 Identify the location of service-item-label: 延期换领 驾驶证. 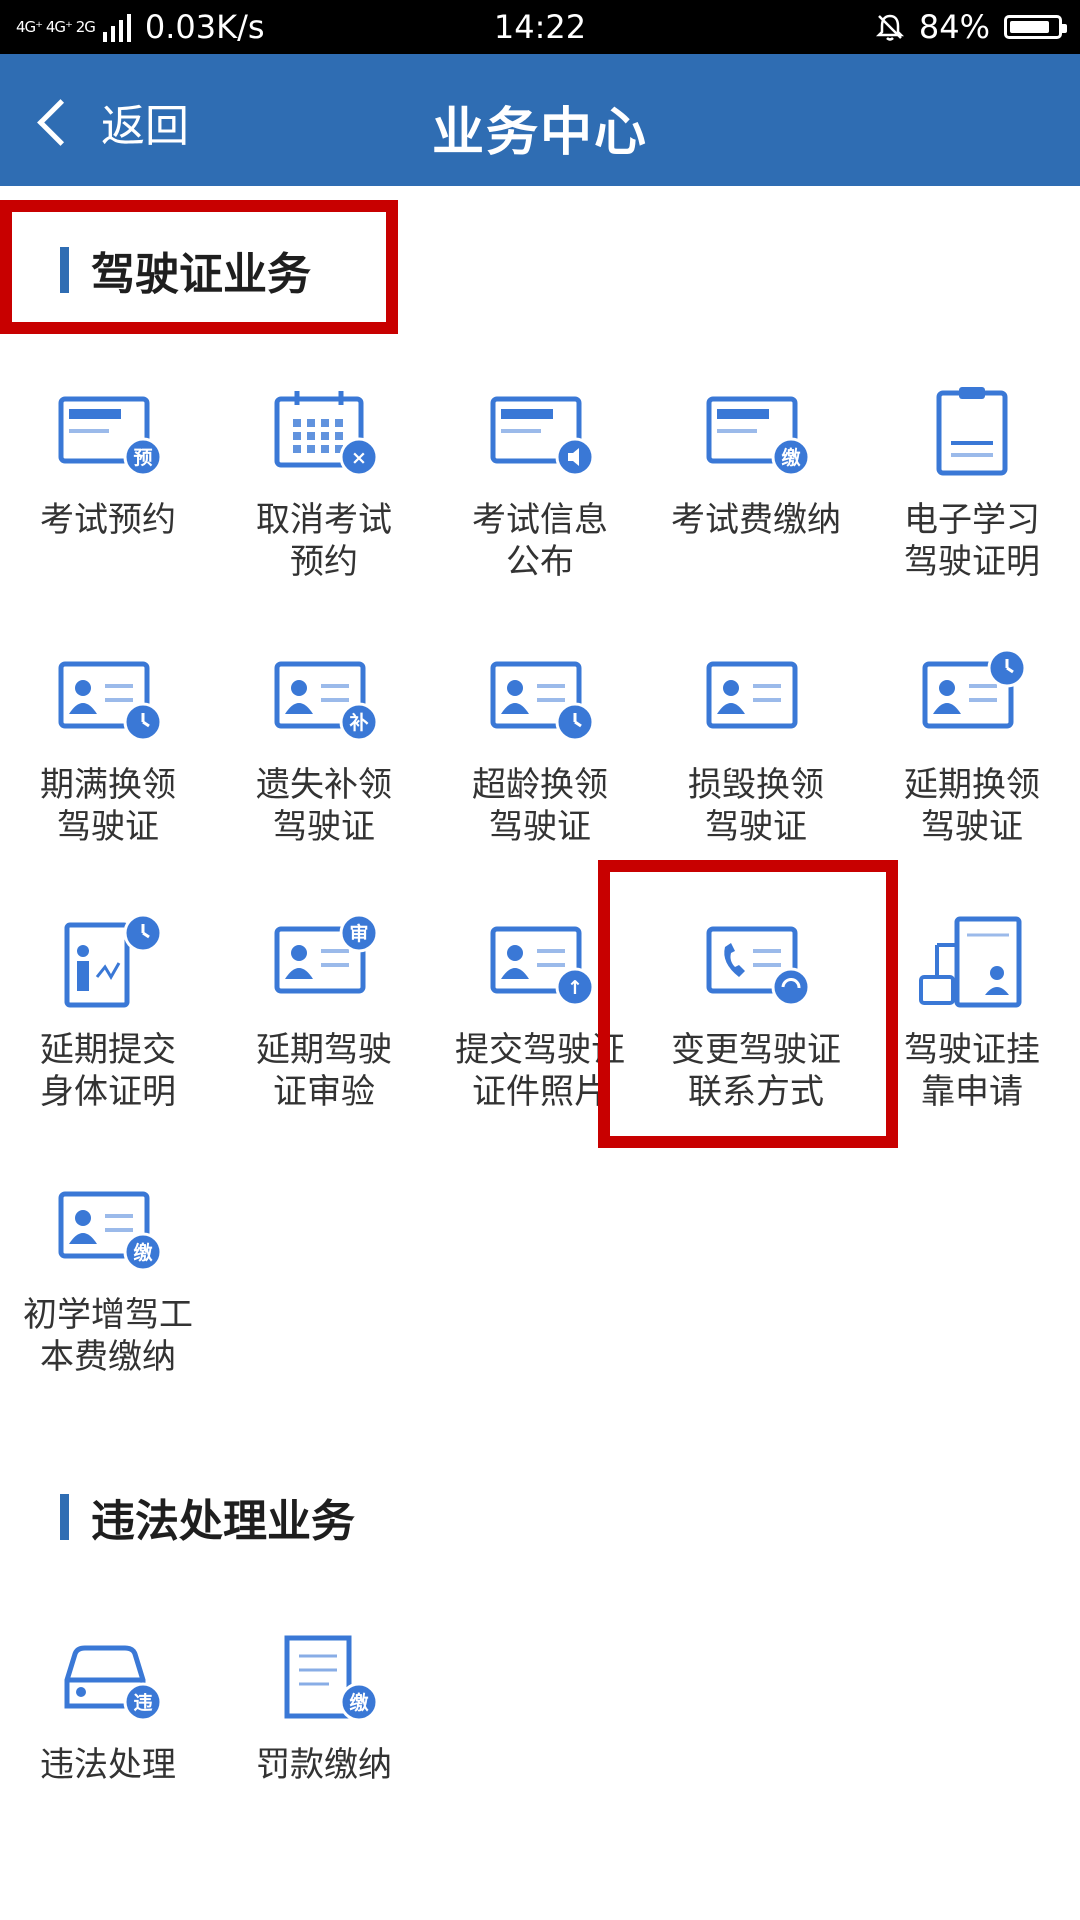
(972, 806).